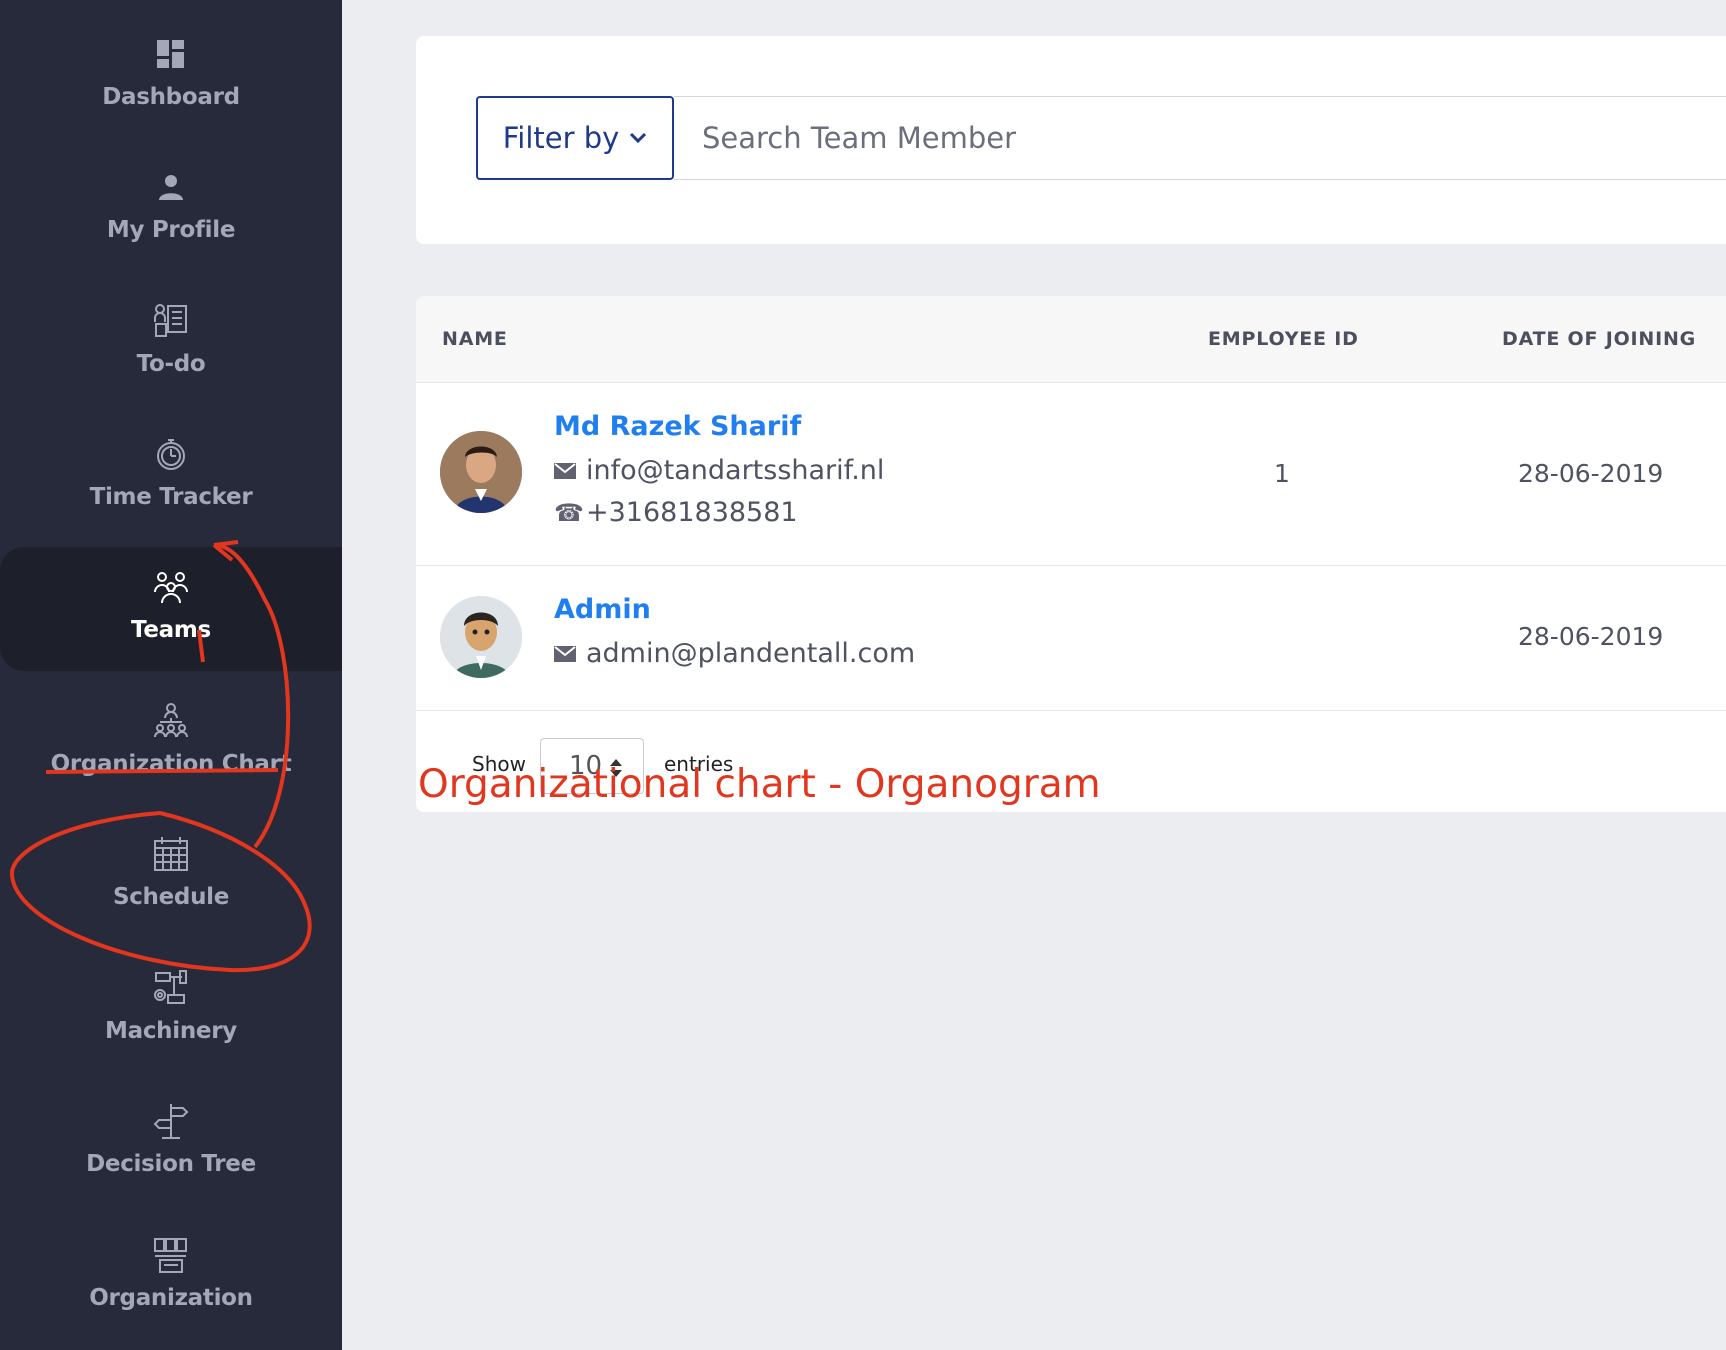 The image size is (1726, 1350). Describe the element at coordinates (759, 784) in the screenshot. I see `annotation-text: Organizational chart - Organogram` at that location.